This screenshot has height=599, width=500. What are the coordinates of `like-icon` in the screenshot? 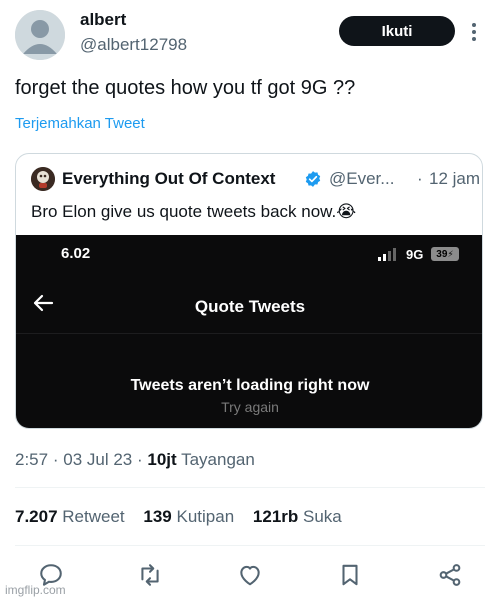 It's located at (250, 575).